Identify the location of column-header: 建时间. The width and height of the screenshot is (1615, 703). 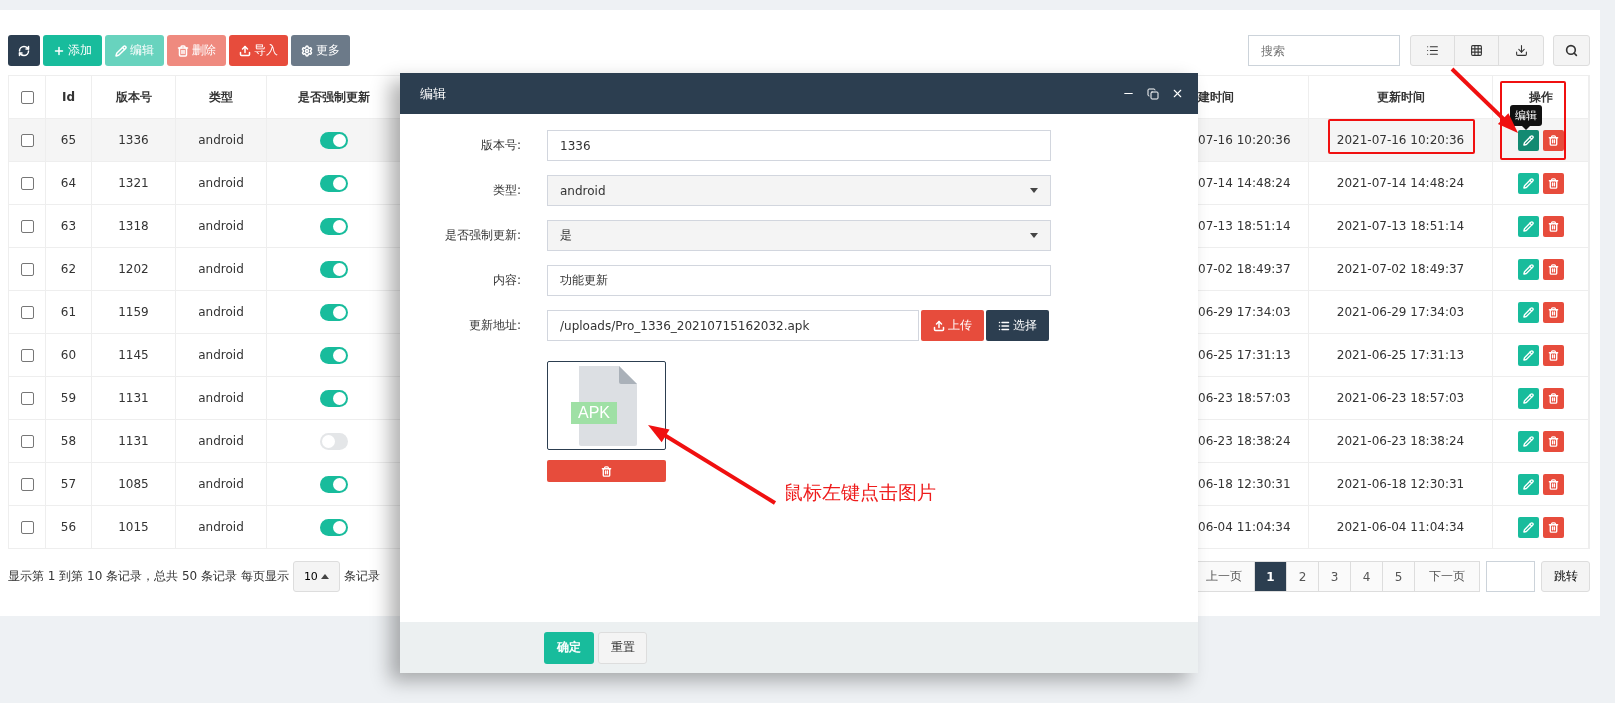
(1216, 97).